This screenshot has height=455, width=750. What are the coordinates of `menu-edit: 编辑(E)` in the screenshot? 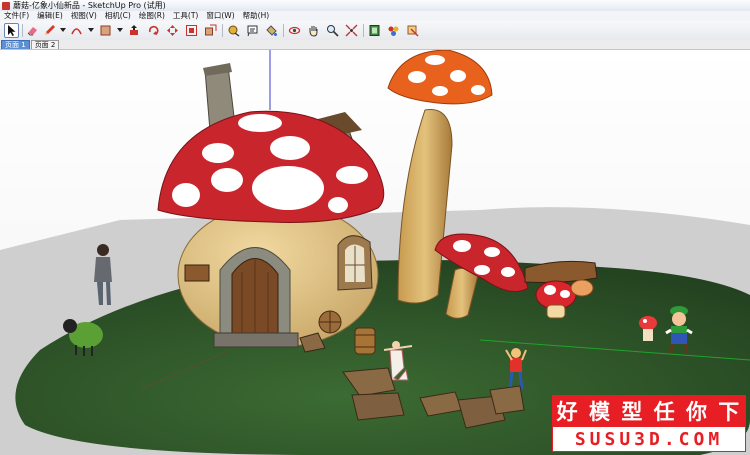 It's located at (50, 16).